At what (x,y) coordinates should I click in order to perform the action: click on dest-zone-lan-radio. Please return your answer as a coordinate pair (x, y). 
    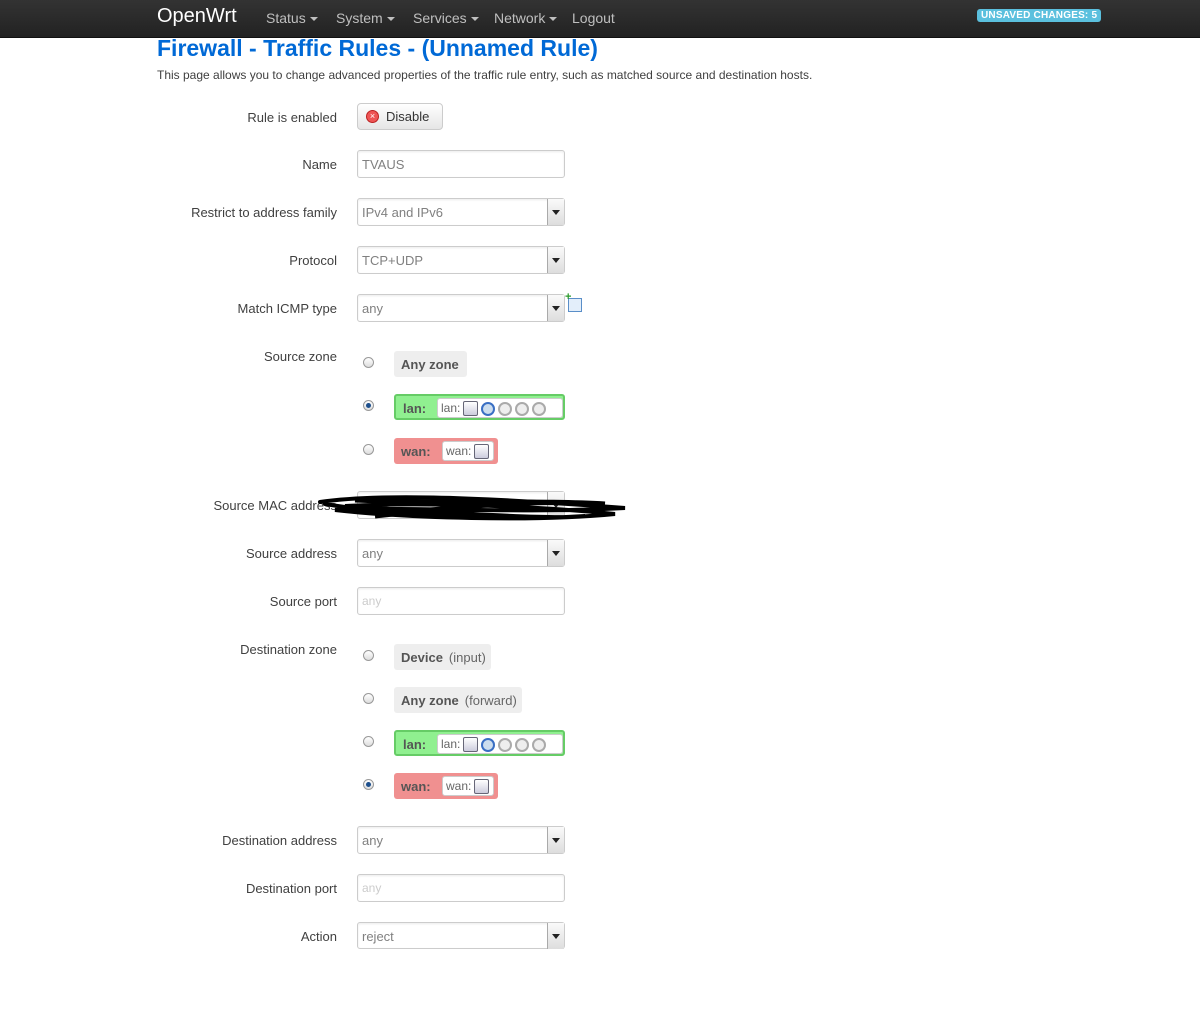
    Looking at the image, I should click on (368, 741).